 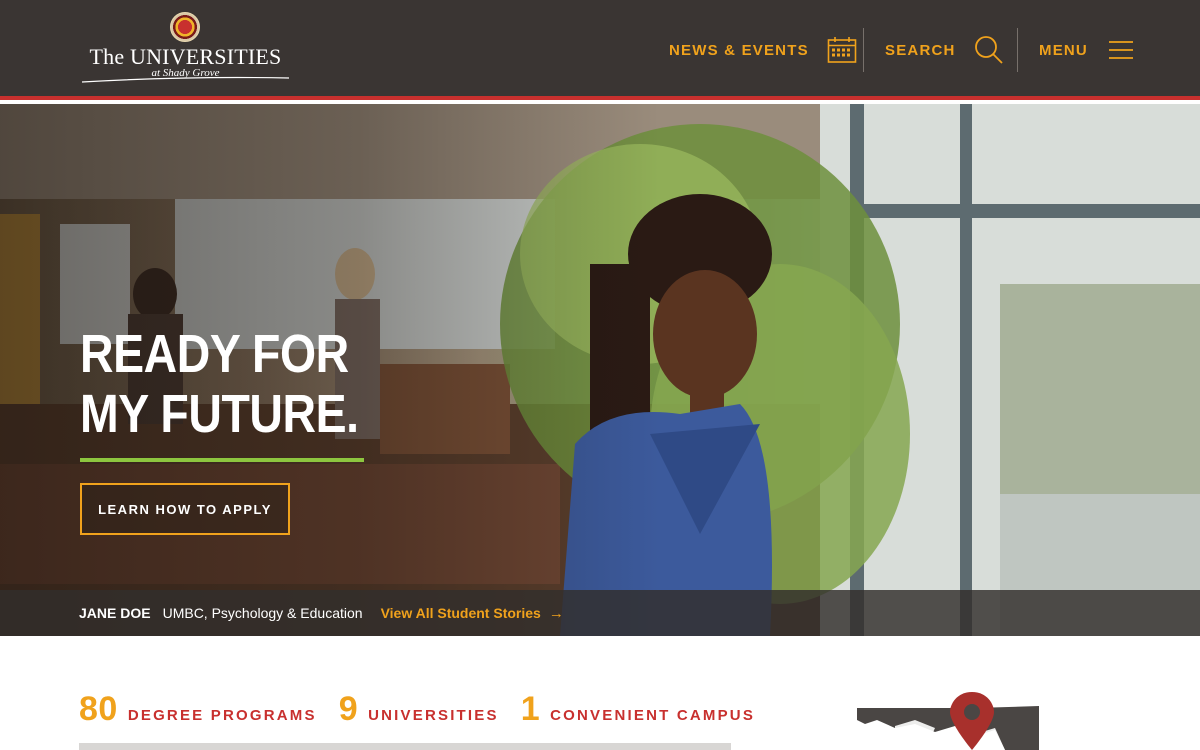 What do you see at coordinates (920, 50) in the screenshot?
I see `nav-search-label: SEARCH` at bounding box center [920, 50].